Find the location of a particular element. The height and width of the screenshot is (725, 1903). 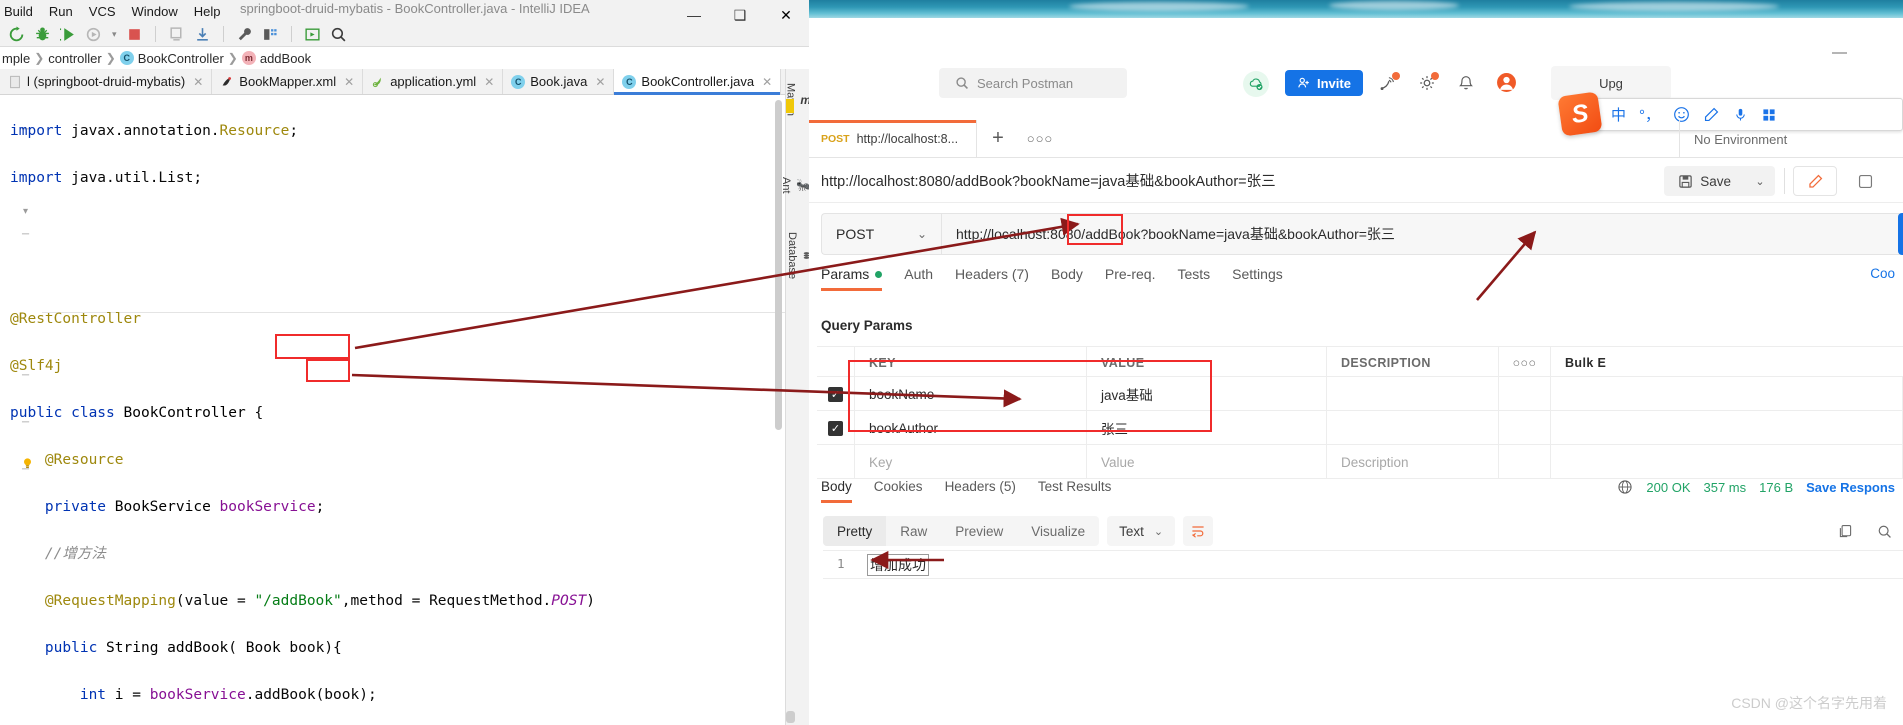

request-more-button is located at coordinates (1865, 181).